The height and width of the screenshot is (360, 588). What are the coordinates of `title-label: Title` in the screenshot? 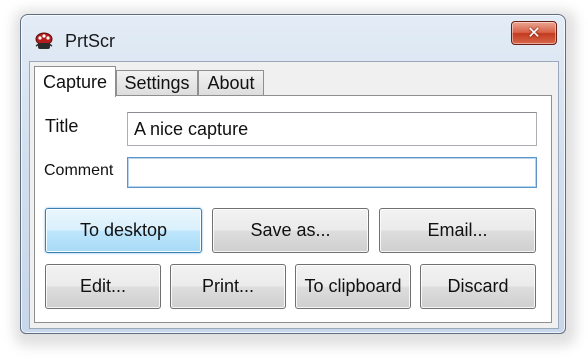 It's located at (62, 126).